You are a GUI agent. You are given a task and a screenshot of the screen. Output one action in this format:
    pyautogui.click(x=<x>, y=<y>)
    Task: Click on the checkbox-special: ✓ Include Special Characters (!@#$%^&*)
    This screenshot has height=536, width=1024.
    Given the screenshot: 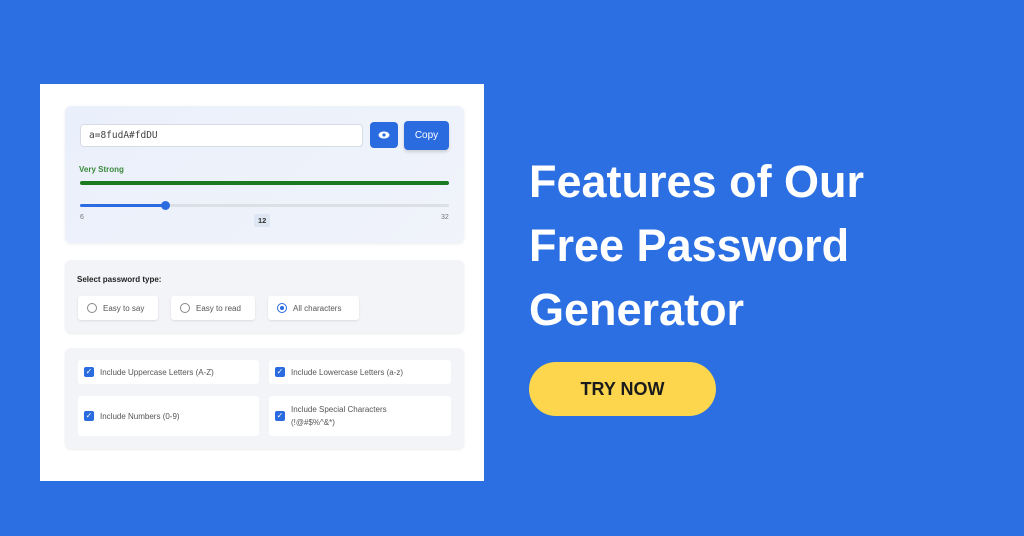 What is the action you would take?
    pyautogui.click(x=360, y=416)
    